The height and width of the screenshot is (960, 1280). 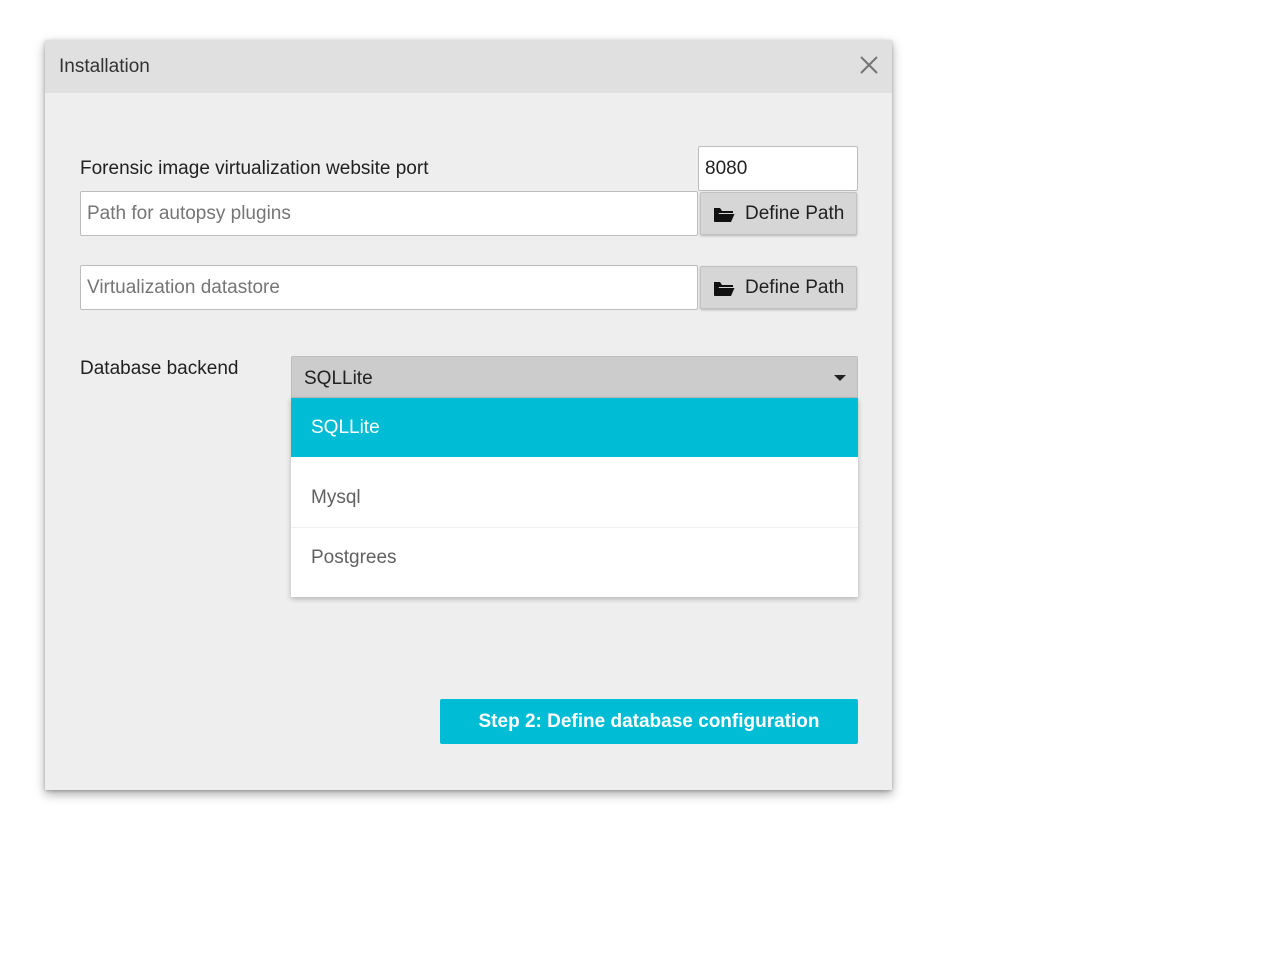 What do you see at coordinates (389, 213) in the screenshot?
I see `plugins-path-input` at bounding box center [389, 213].